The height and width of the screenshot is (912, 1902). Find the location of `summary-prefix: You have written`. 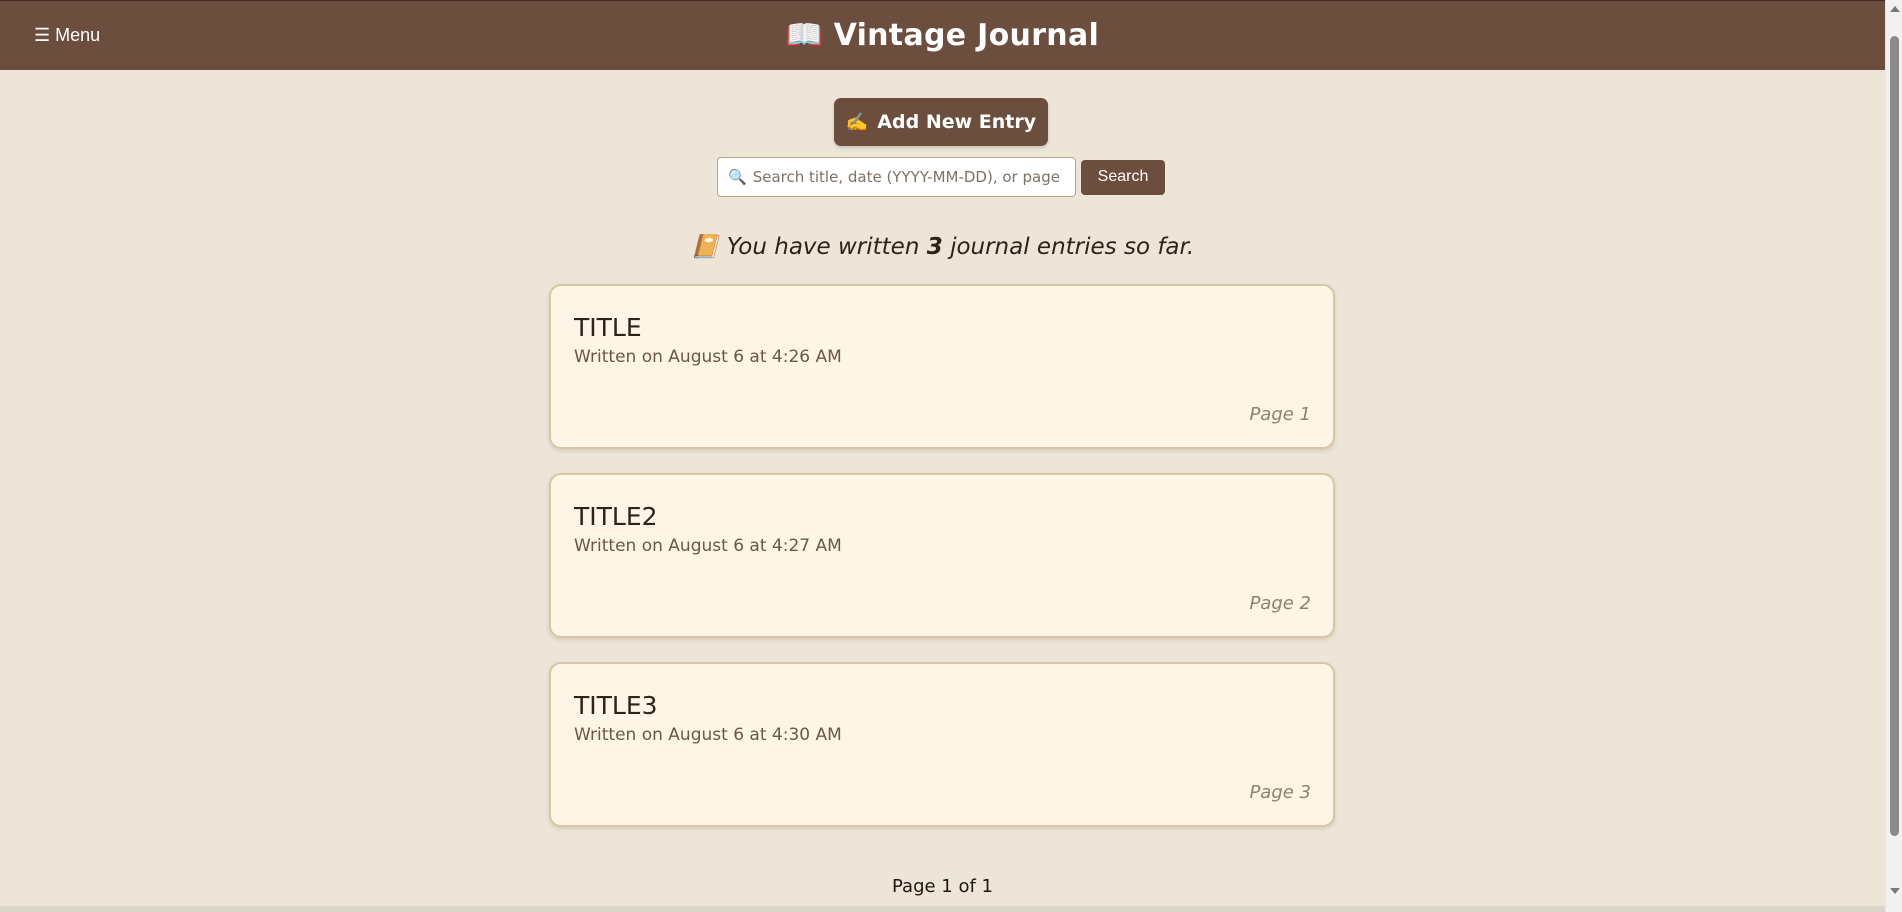

summary-prefix: You have written is located at coordinates (823, 247).